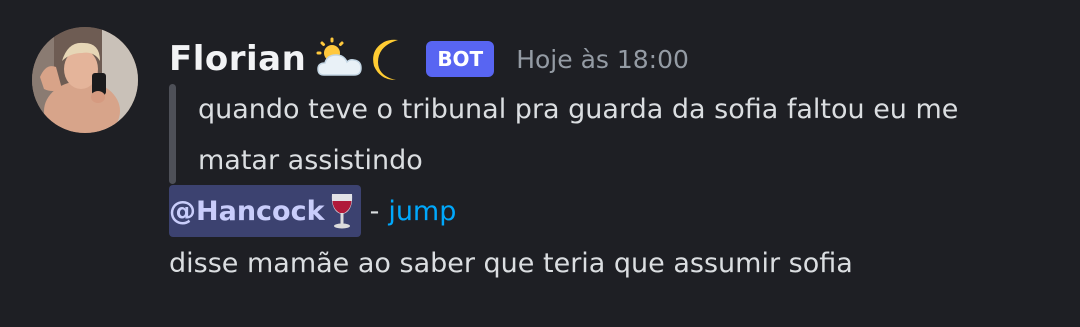  I want to click on mention-text: @Hancock, so click(247, 211).